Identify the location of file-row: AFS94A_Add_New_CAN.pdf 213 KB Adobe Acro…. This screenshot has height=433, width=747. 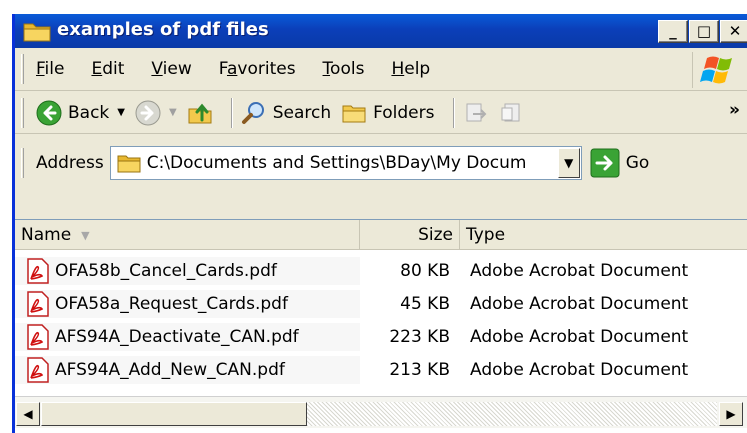
(381, 370).